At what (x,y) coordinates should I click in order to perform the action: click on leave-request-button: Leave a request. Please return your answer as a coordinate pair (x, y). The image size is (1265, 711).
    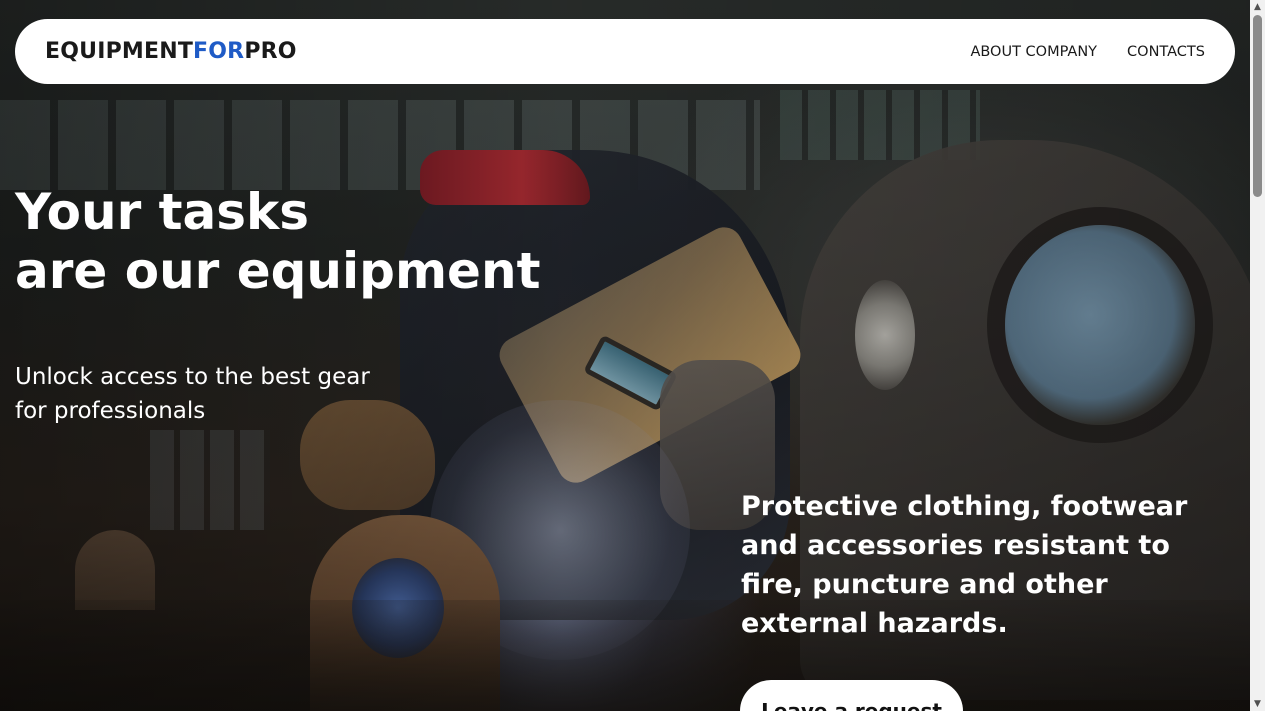
    Looking at the image, I should click on (851, 695).